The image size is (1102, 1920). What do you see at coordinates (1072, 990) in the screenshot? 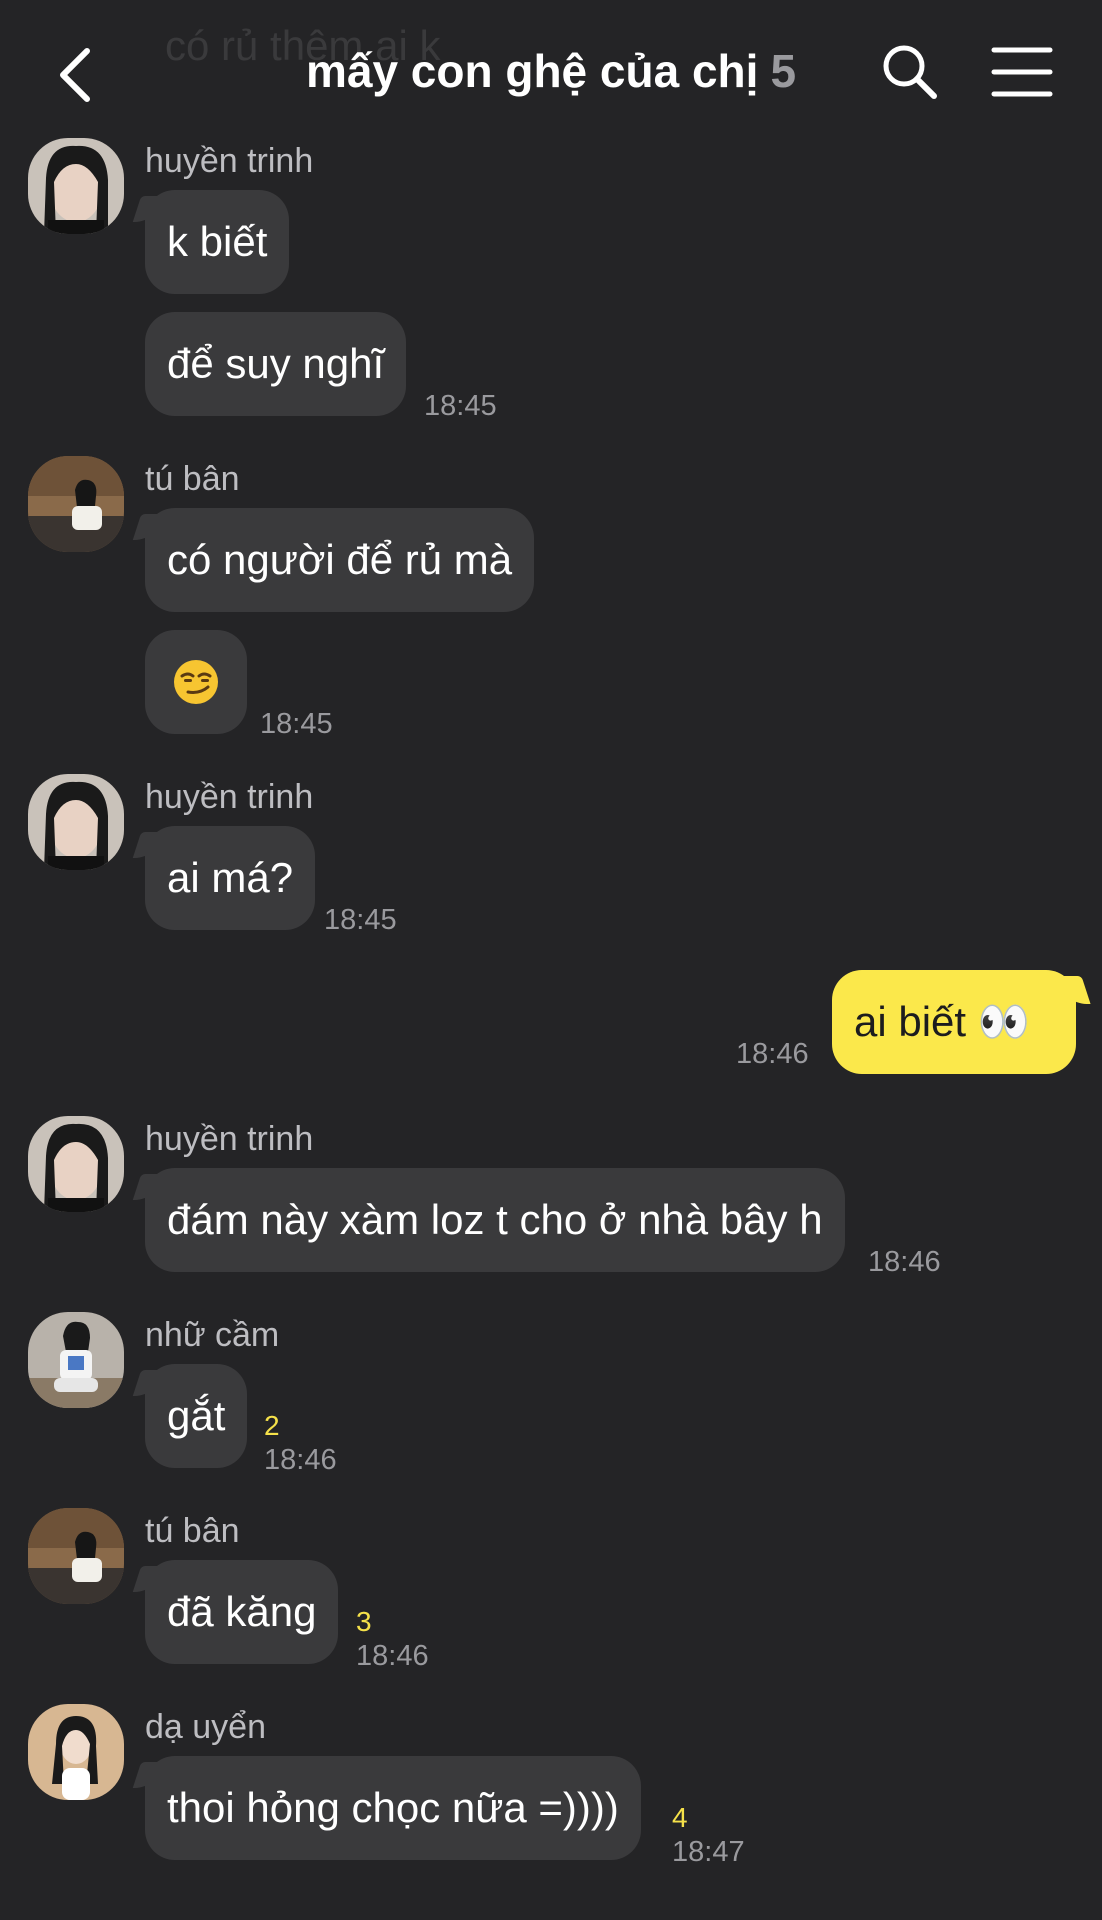
I see `bubble-tail` at bounding box center [1072, 990].